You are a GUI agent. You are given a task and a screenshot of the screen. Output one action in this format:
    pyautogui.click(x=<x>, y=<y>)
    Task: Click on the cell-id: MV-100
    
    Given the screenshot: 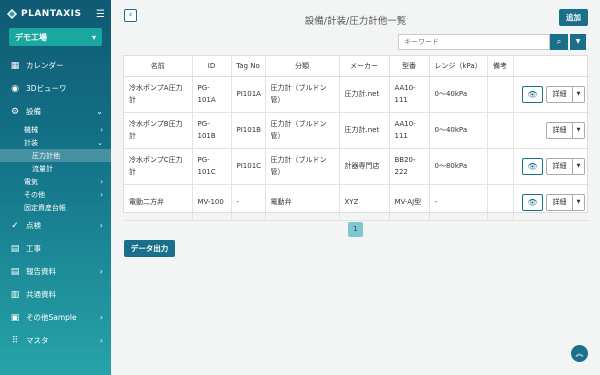 What is the action you would take?
    pyautogui.click(x=212, y=202)
    